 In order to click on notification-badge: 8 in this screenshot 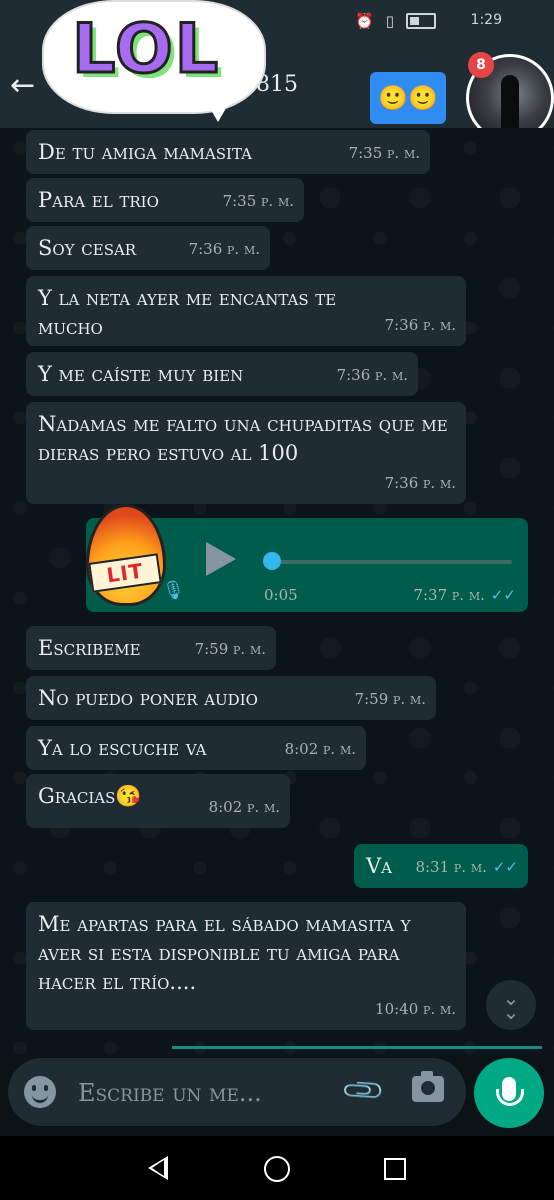, I will do `click(481, 65)`.